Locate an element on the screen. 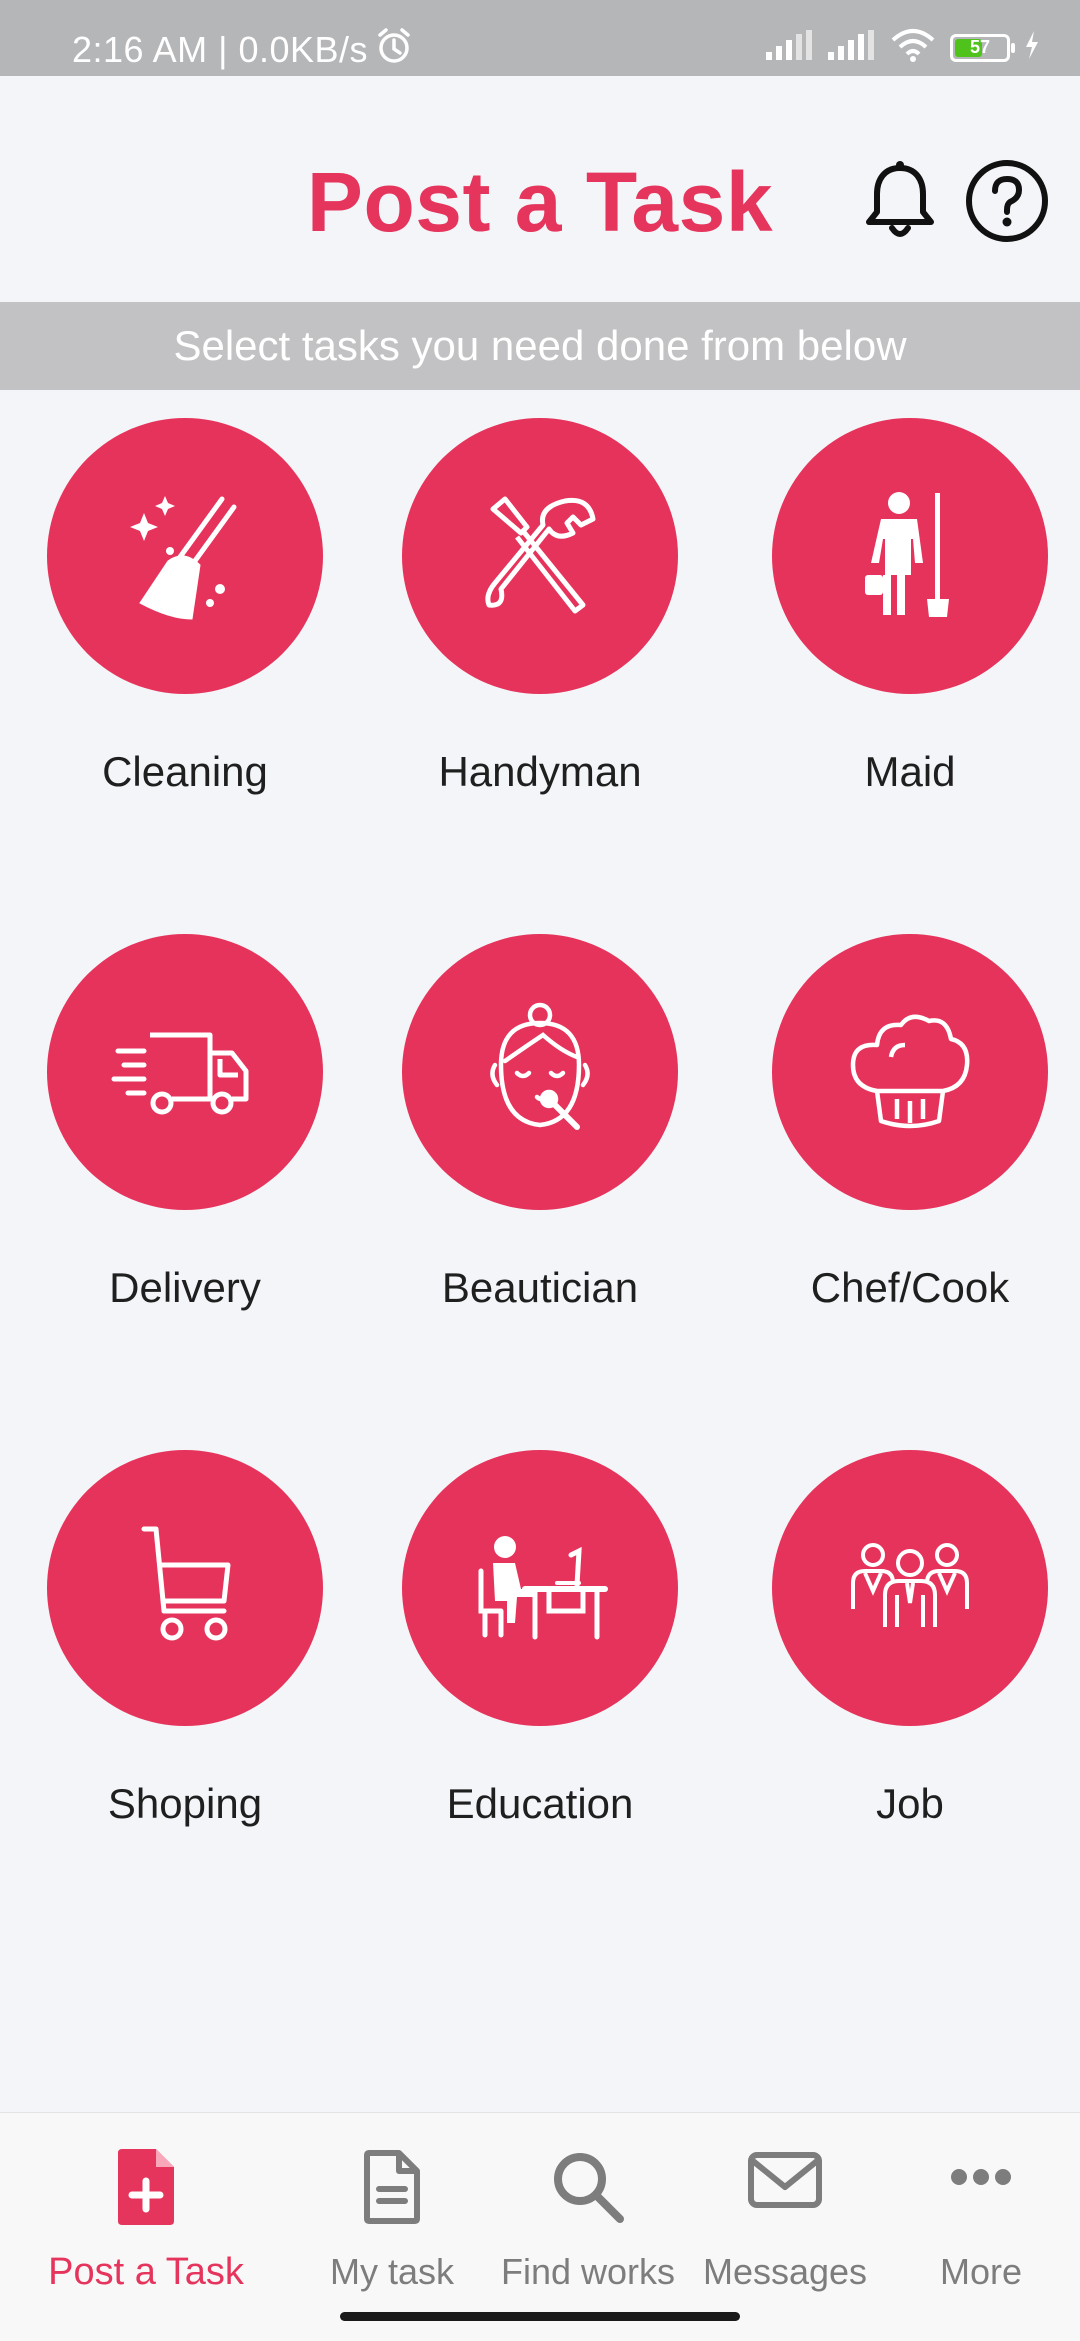 The image size is (1080, 2341). charging-icon is located at coordinates (1032, 47).